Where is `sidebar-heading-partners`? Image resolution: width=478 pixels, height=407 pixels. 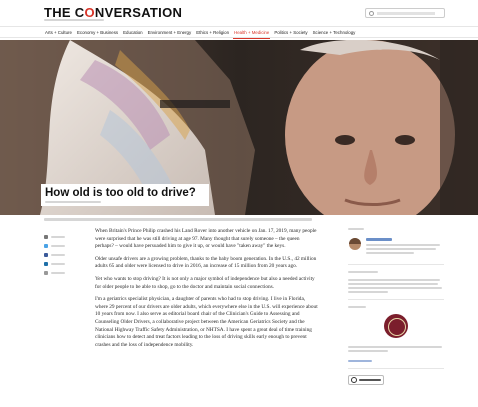
sidebar-heading-partners is located at coordinates (357, 307).